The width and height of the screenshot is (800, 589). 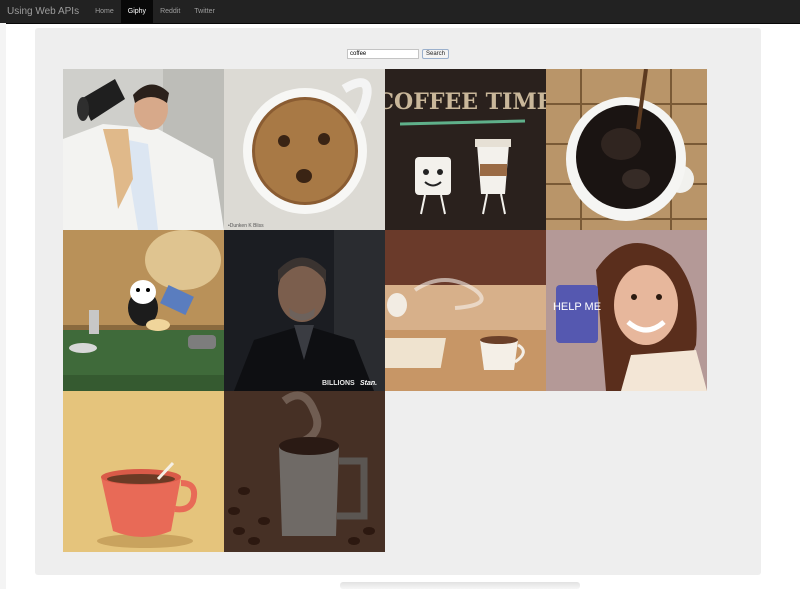 I want to click on nav-item-home: Home, so click(x=104, y=11).